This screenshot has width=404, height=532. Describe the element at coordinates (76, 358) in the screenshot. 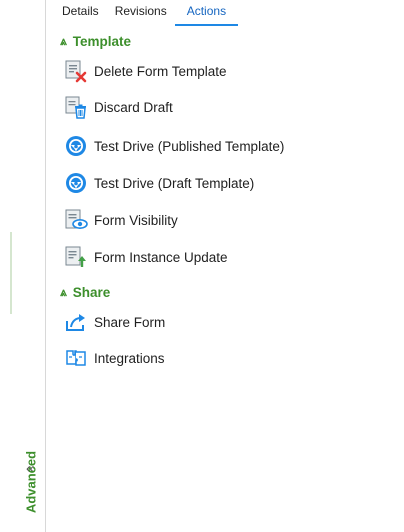

I see `integrations-icon` at that location.